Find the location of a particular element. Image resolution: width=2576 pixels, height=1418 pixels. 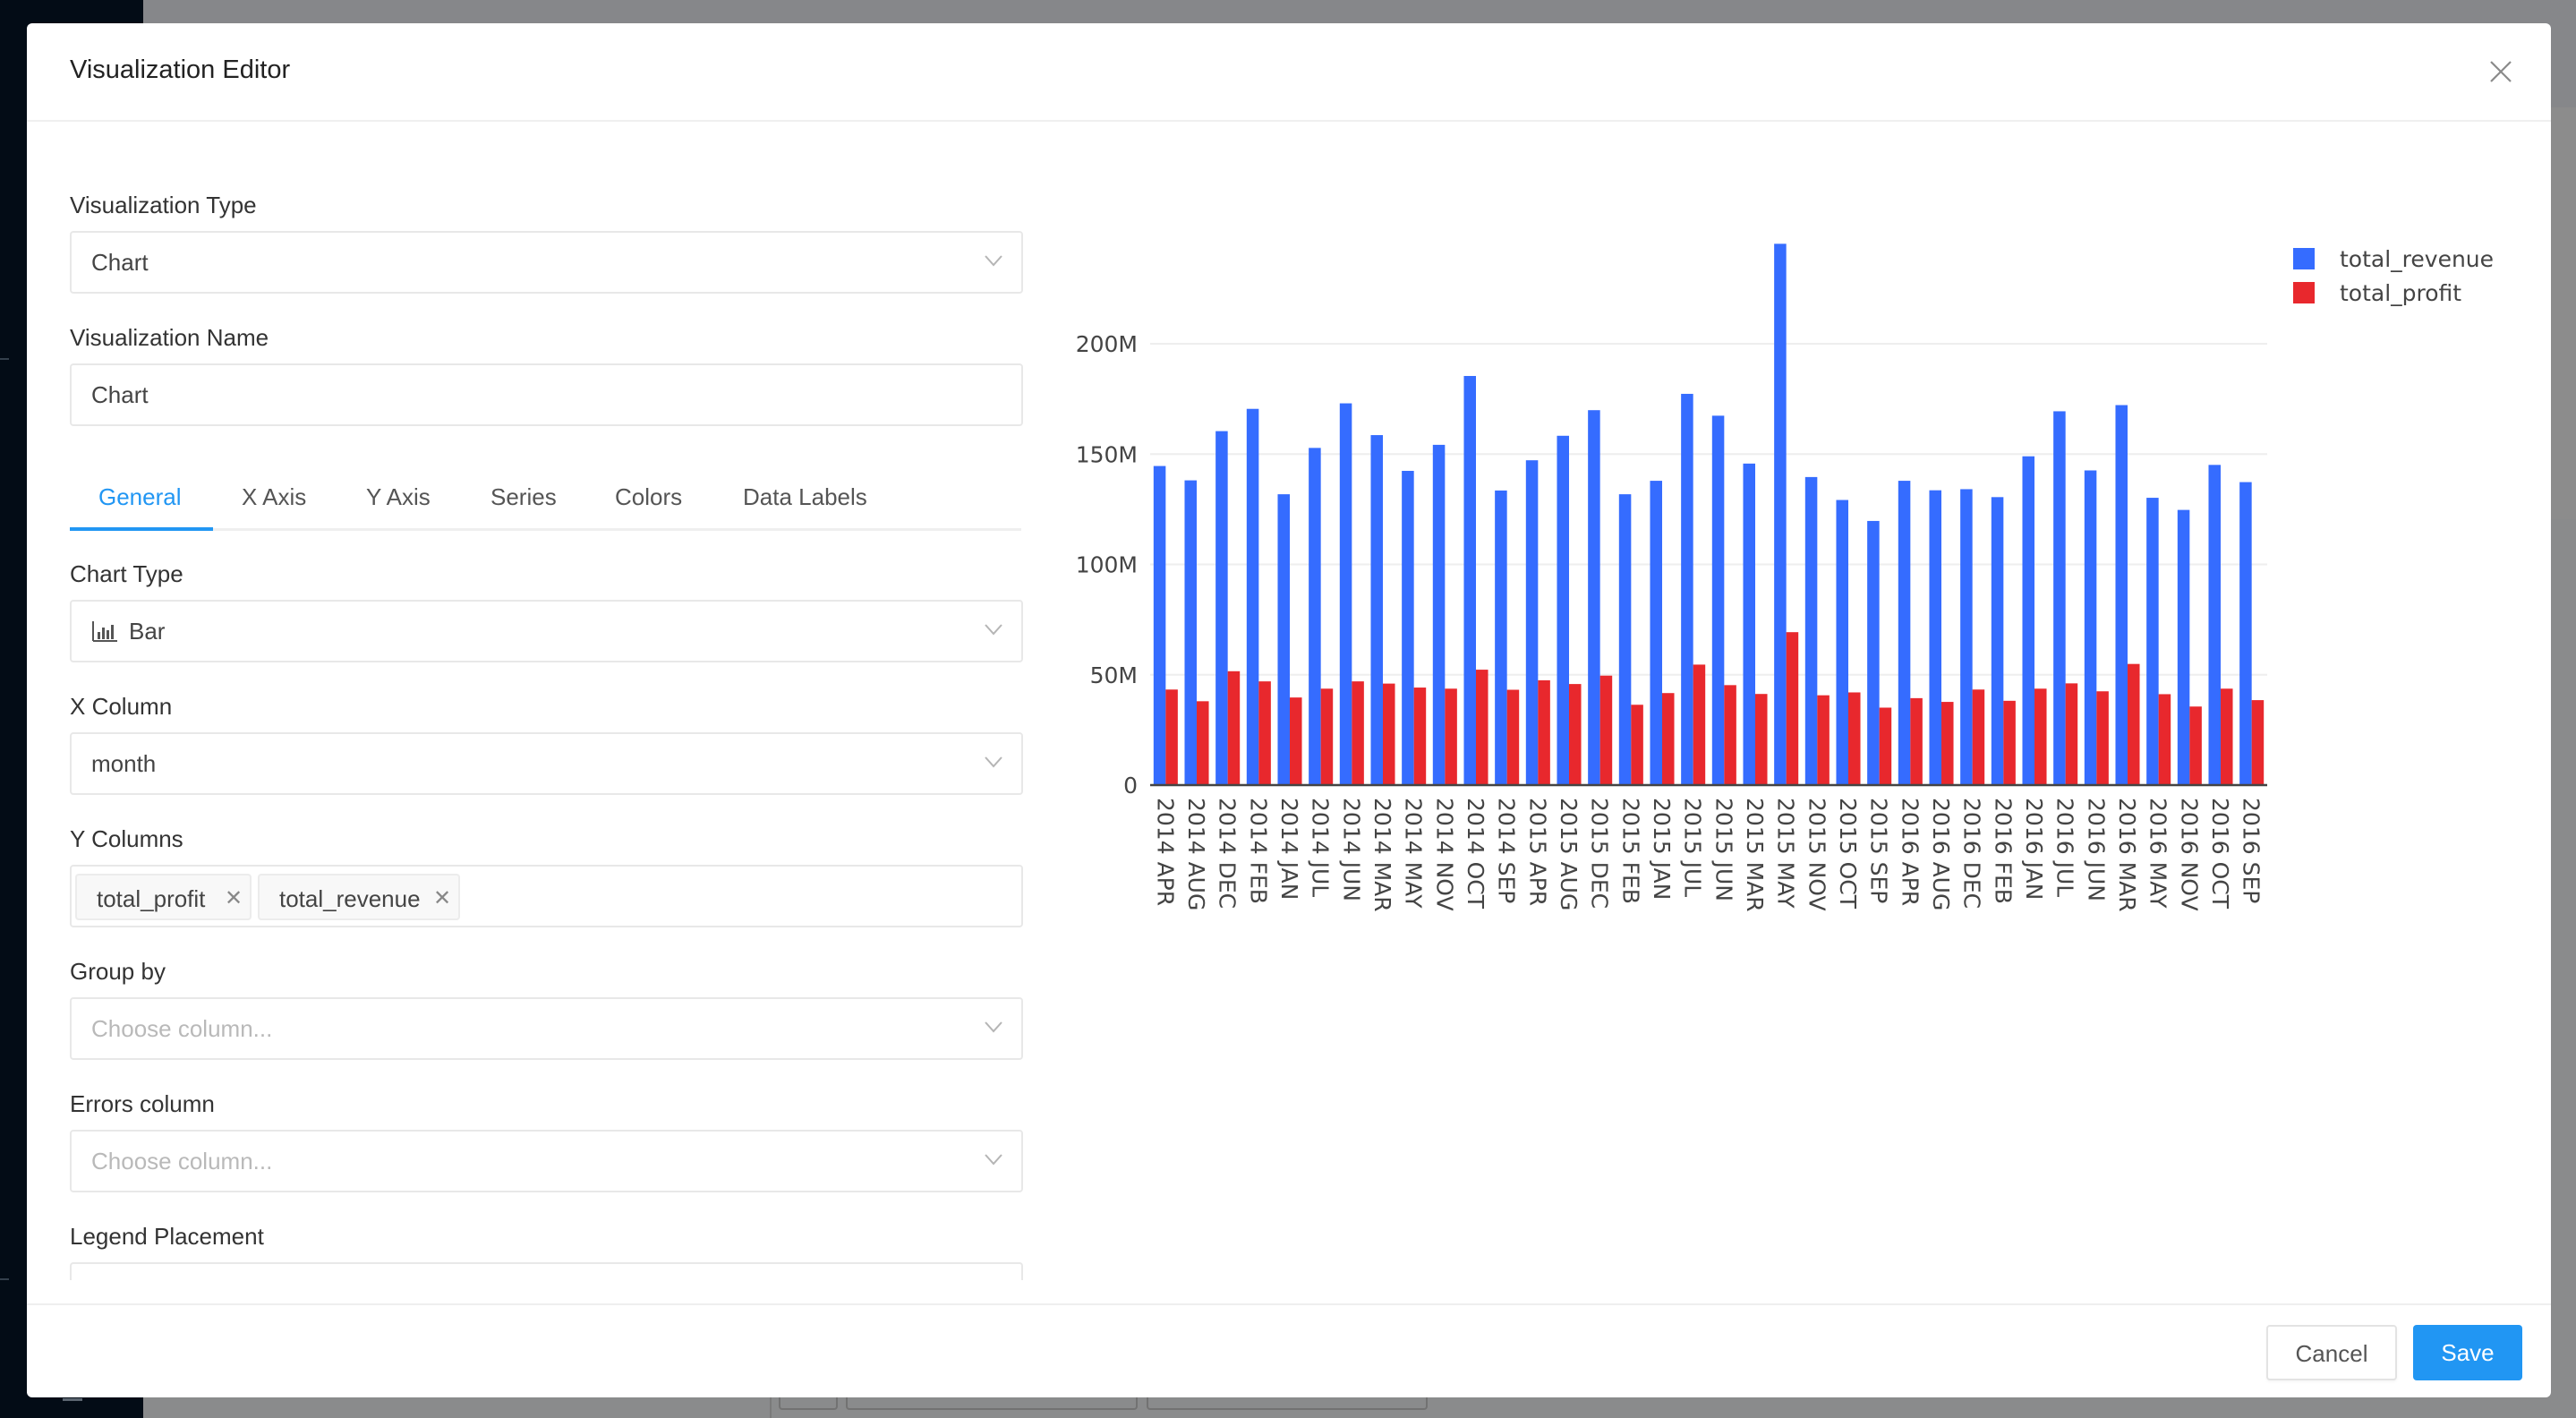

legend-placement-select is located at coordinates (546, 1271).